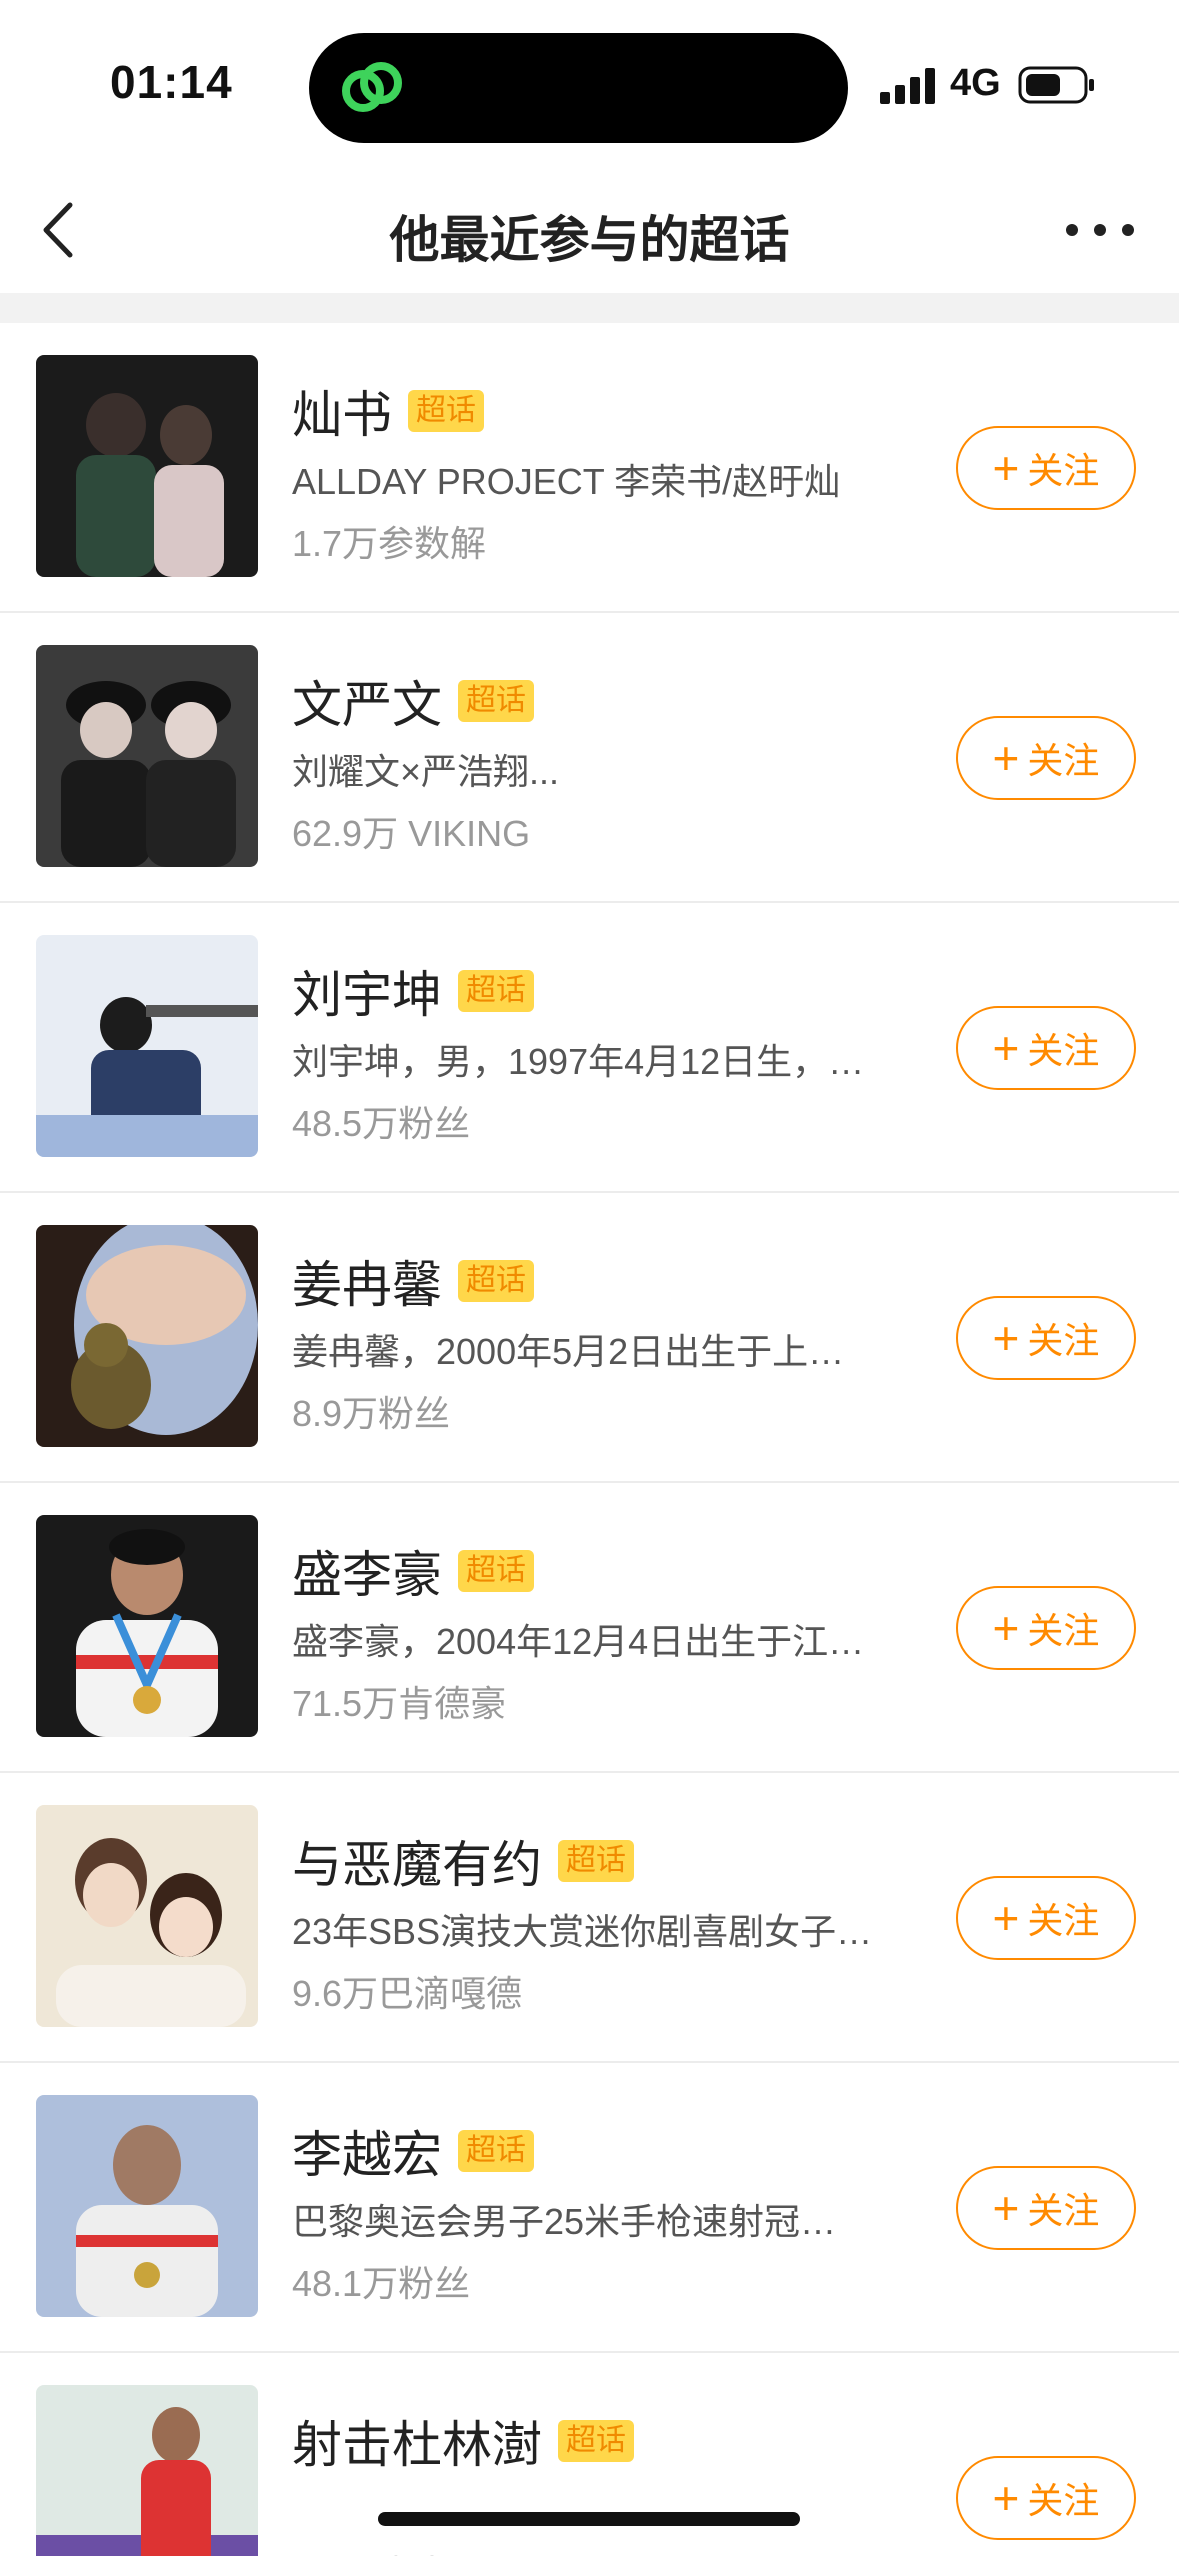 Image resolution: width=1179 pixels, height=2556 pixels. Describe the element at coordinates (381, 2283) in the screenshot. I see `topic-fans: 48.1万粉丝` at that location.